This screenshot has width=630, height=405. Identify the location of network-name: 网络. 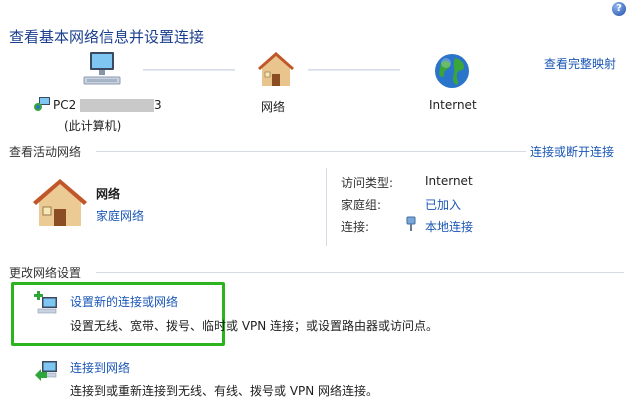
(108, 194).